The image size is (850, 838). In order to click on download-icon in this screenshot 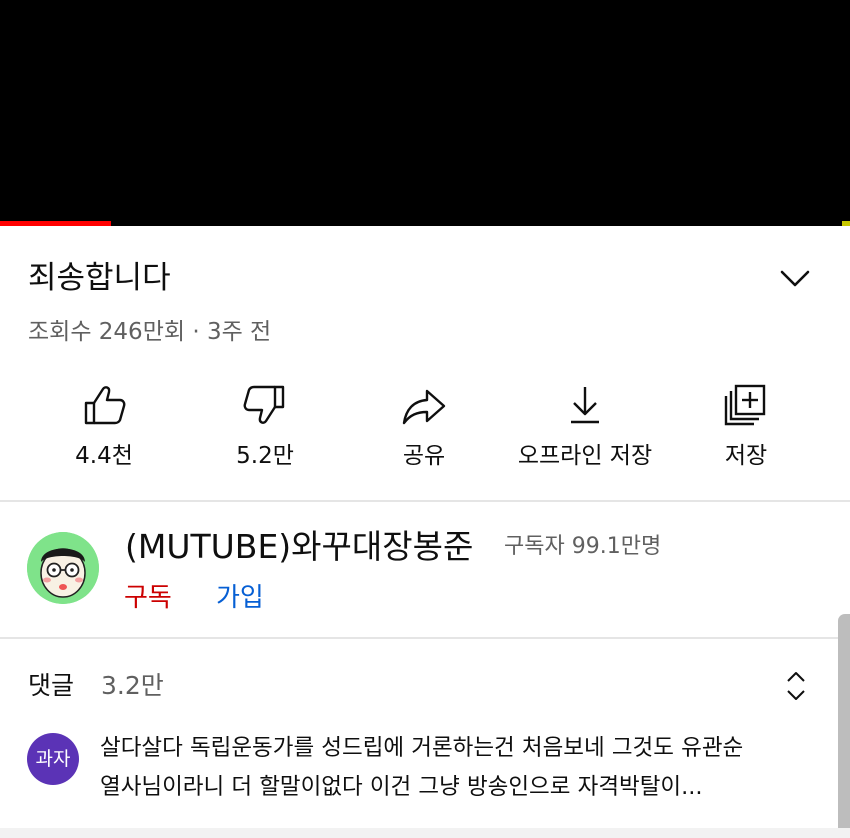, I will do `click(585, 405)`.